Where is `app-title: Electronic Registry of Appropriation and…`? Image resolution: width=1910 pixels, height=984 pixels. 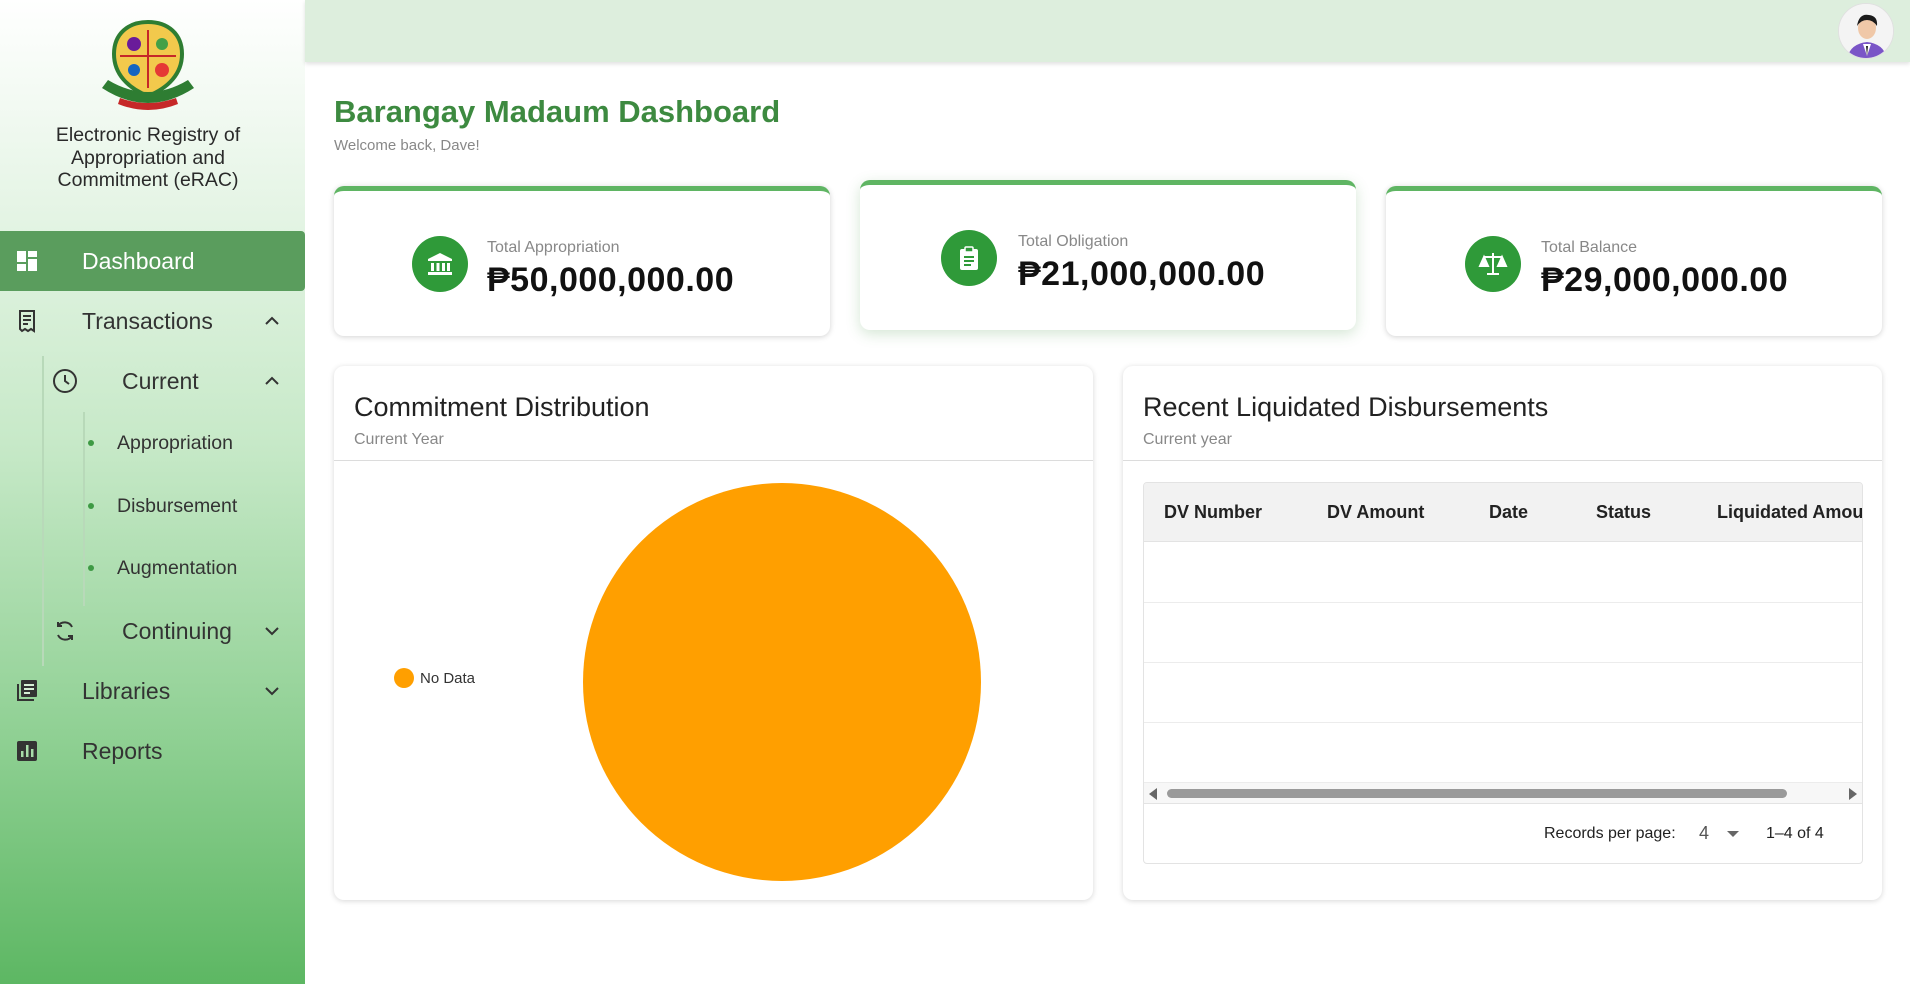
app-title: Electronic Registry of Appropriation and… is located at coordinates (148, 157).